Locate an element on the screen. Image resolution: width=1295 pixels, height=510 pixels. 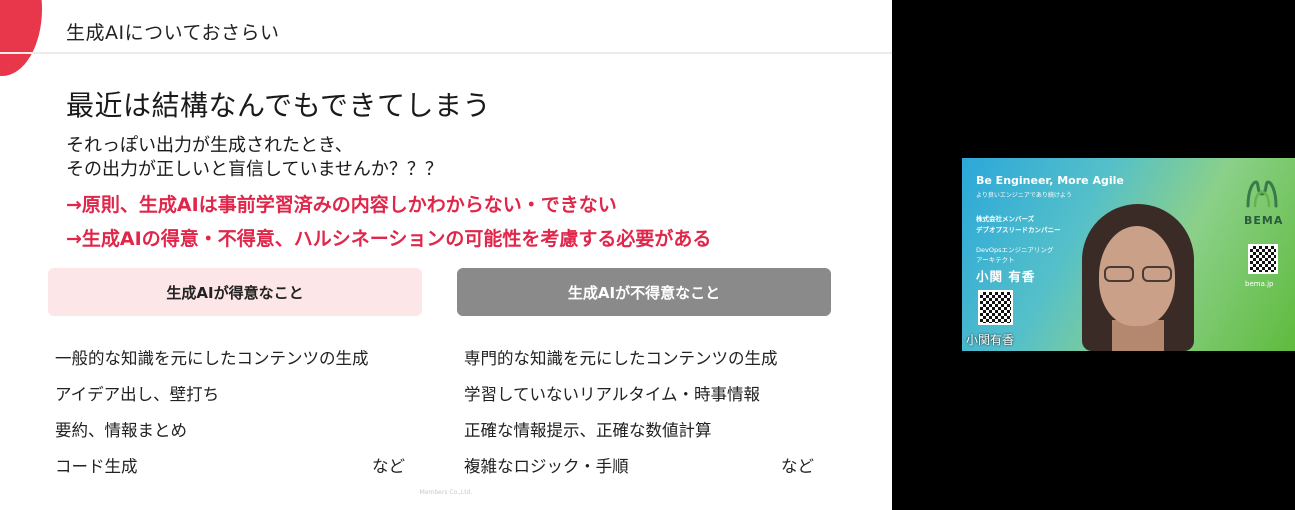
speaker-role: DevOpsエンジニアリング is located at coordinates (1015, 250).